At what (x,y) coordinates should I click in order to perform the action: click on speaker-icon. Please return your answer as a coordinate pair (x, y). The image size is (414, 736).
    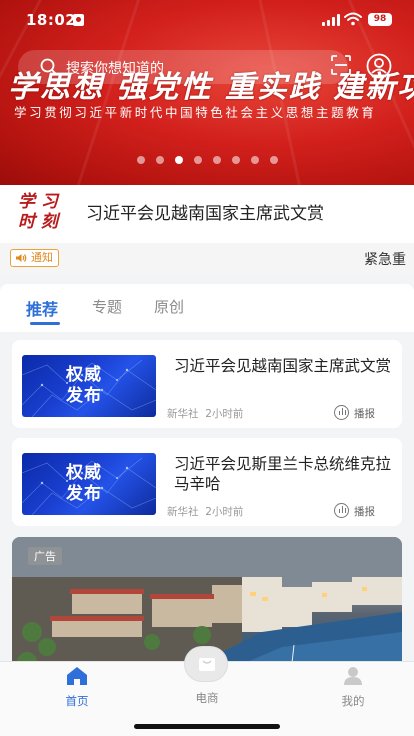
    Looking at the image, I should click on (21, 258).